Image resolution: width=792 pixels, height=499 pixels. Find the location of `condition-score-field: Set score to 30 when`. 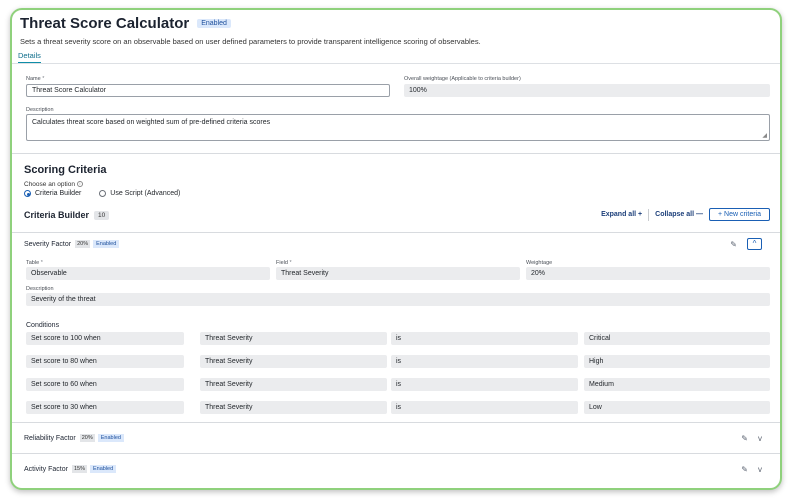

condition-score-field: Set score to 30 when is located at coordinates (105, 407).